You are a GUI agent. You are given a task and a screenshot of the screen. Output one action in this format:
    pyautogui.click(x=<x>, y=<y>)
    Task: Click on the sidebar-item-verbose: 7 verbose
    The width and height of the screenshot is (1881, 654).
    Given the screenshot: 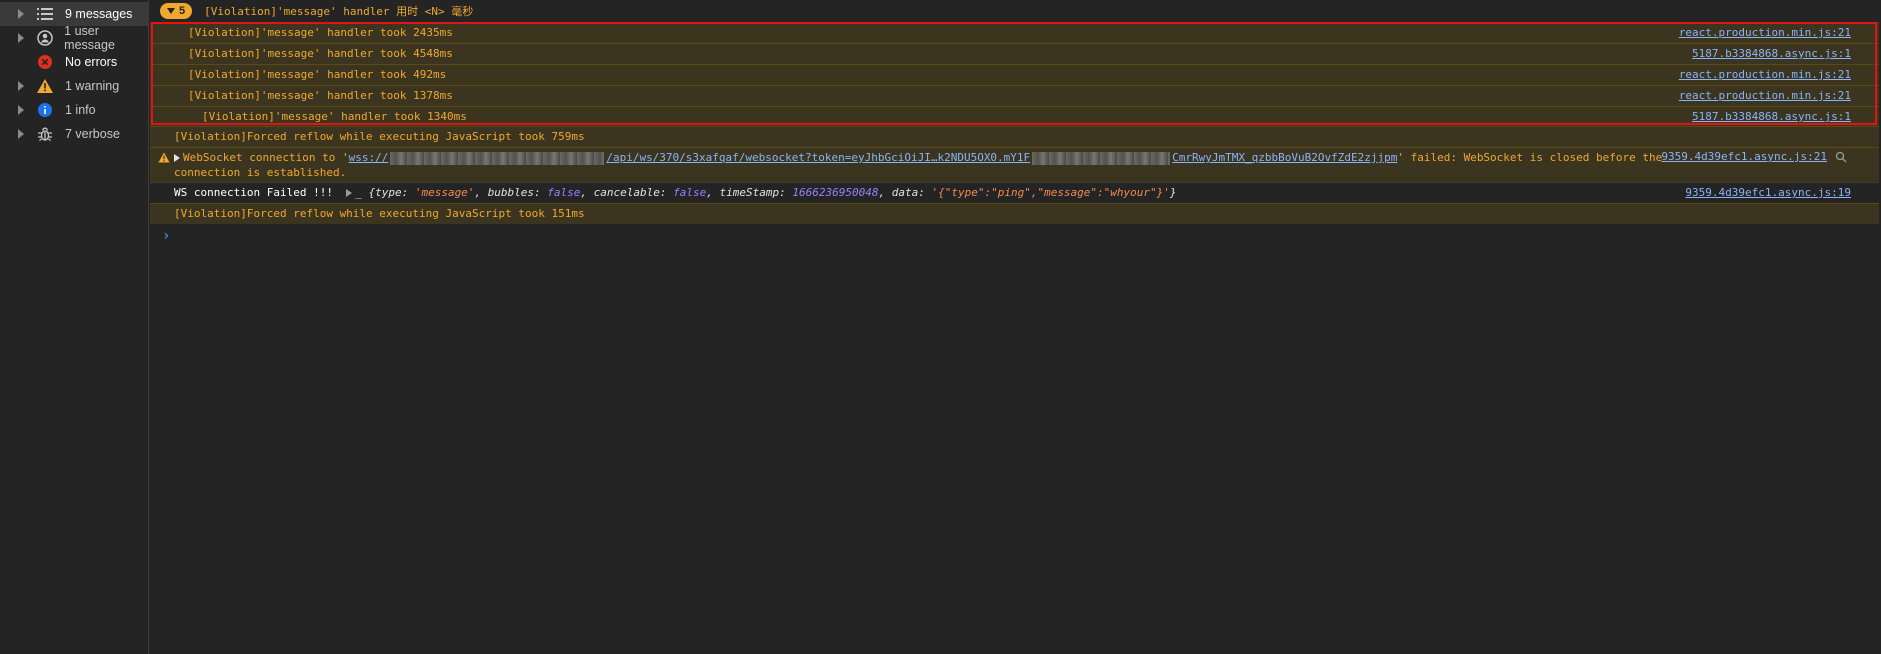 What is the action you would take?
    pyautogui.click(x=74, y=134)
    